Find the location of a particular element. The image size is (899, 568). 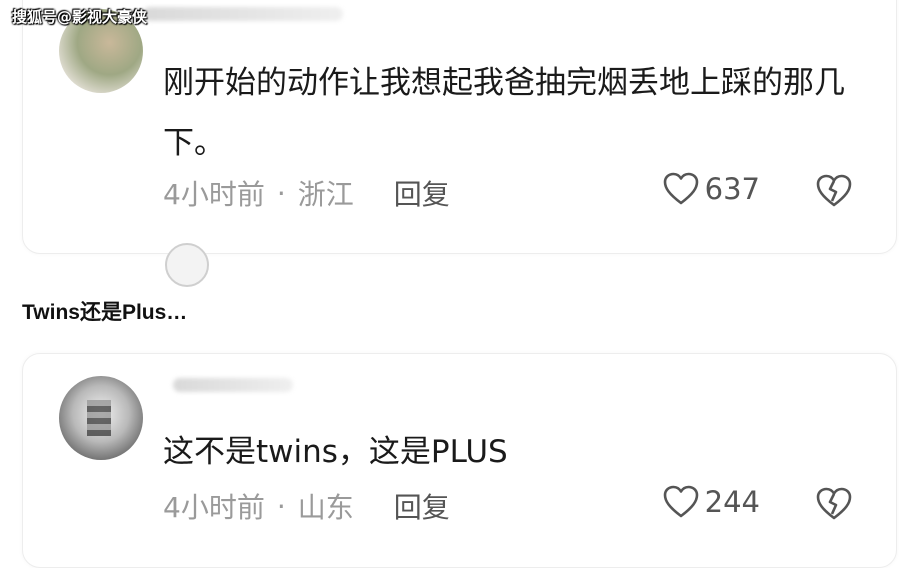

like-count: 244 is located at coordinates (732, 502).